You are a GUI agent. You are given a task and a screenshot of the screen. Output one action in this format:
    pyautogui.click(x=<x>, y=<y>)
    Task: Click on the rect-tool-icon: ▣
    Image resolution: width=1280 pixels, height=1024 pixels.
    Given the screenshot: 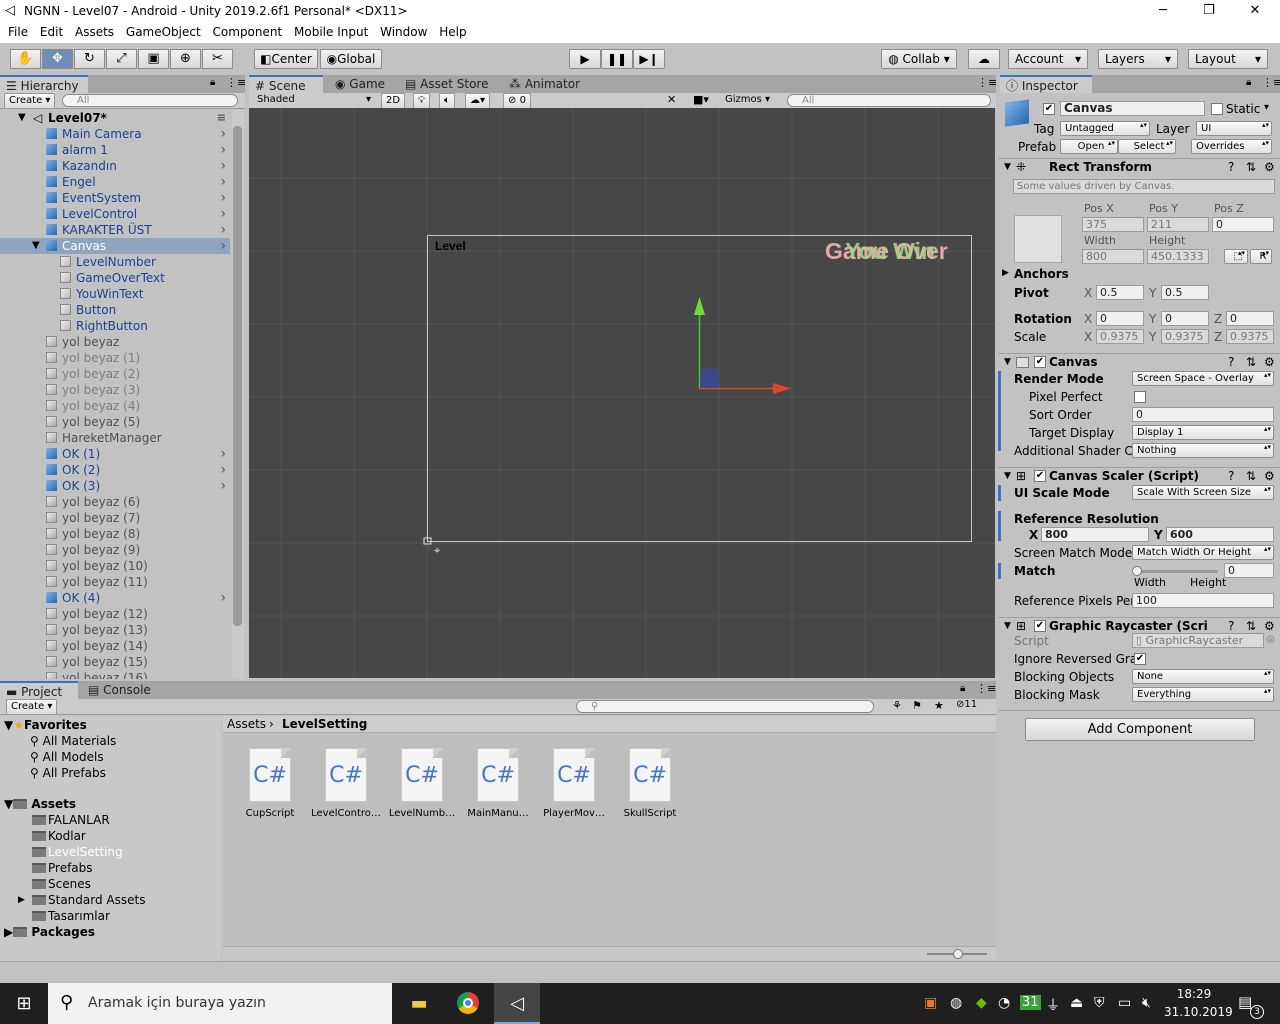 What is the action you would take?
    pyautogui.click(x=153, y=59)
    